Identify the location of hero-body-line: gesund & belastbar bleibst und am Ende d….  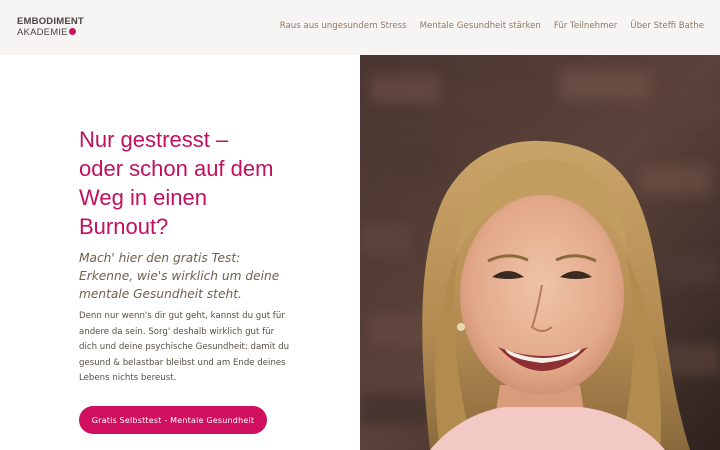
(182, 362).